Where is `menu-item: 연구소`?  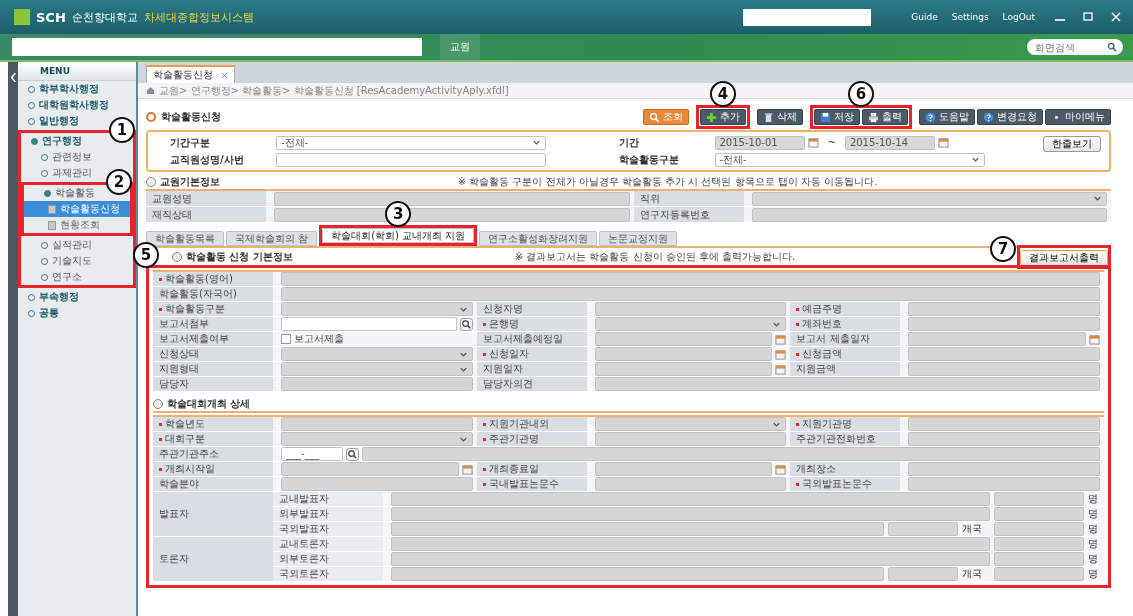
menu-item: 연구소 is located at coordinates (62, 277).